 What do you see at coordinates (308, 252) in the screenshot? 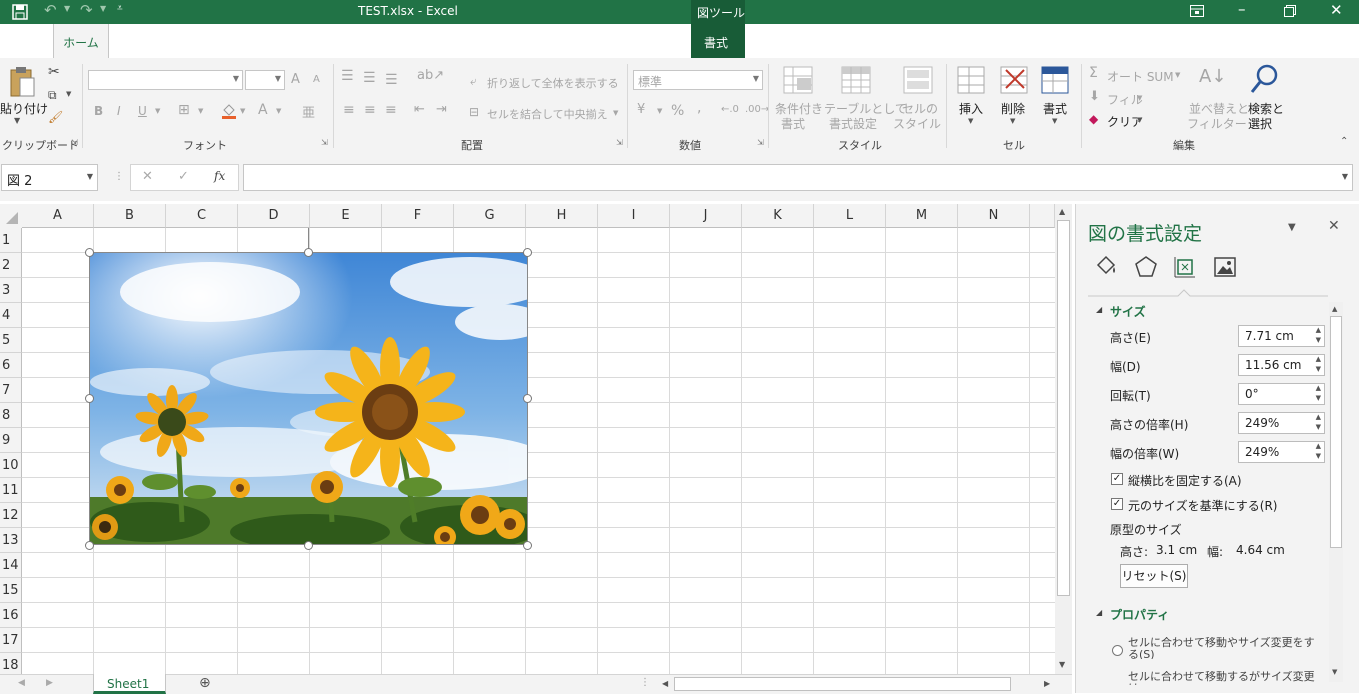
I see `resize-handle-top` at bounding box center [308, 252].